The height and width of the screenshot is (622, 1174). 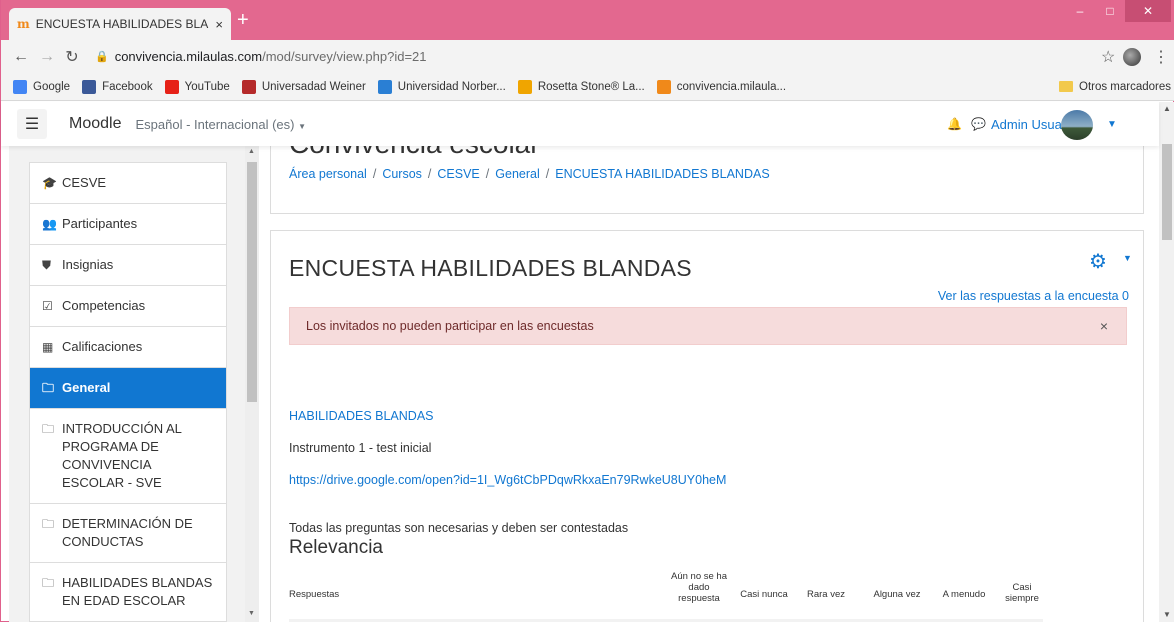 I want to click on reload-icon: ↻, so click(x=72, y=57).